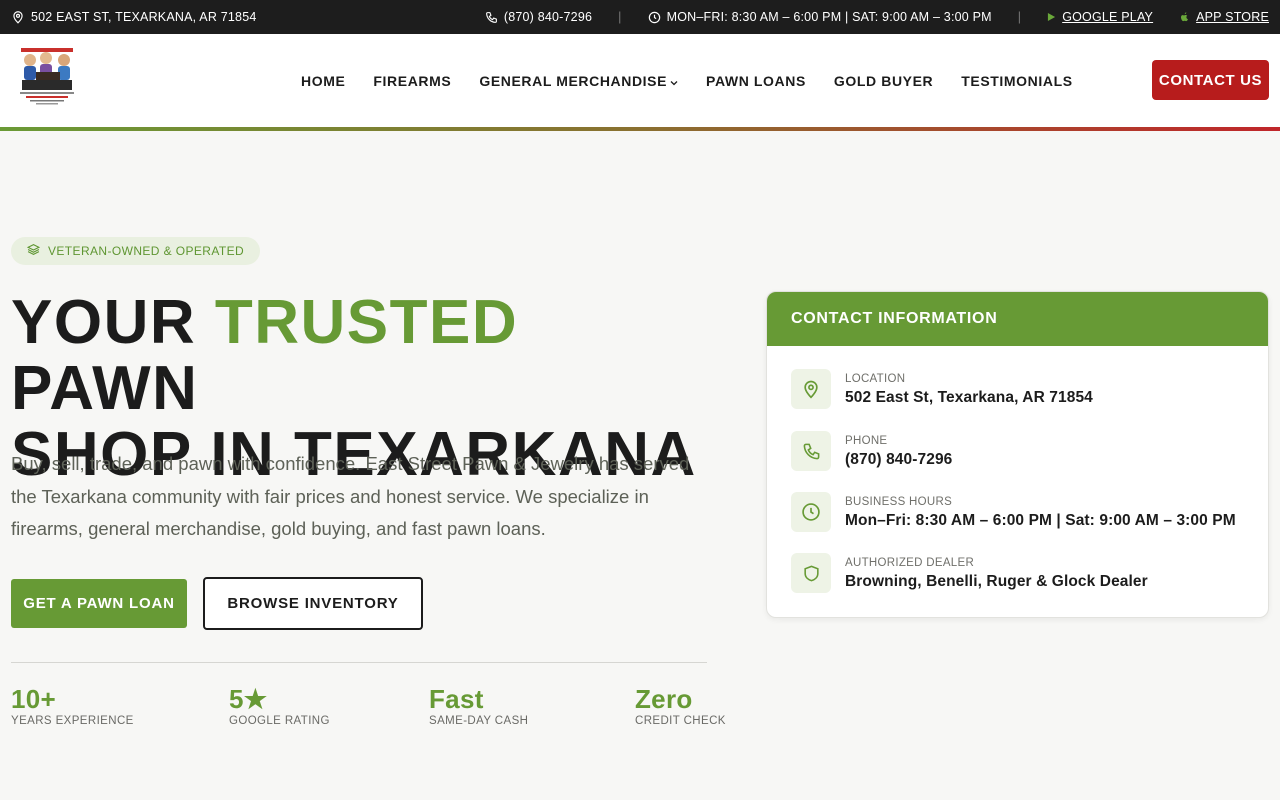  I want to click on header-gradient-divider, so click(640, 129).